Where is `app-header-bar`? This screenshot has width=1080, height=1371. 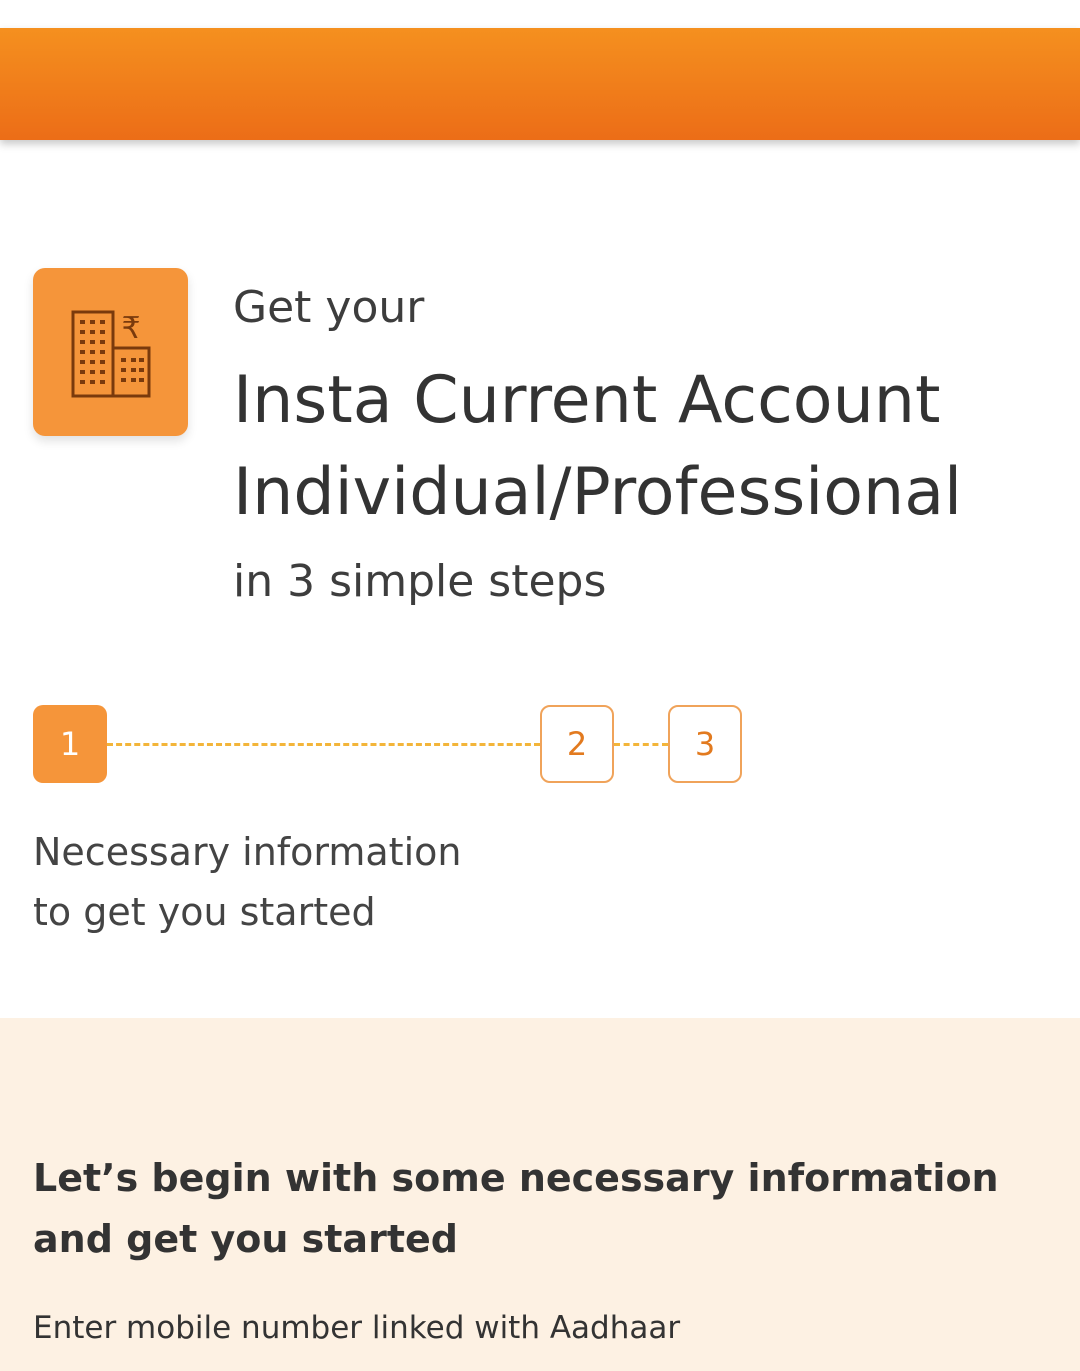 app-header-bar is located at coordinates (540, 84).